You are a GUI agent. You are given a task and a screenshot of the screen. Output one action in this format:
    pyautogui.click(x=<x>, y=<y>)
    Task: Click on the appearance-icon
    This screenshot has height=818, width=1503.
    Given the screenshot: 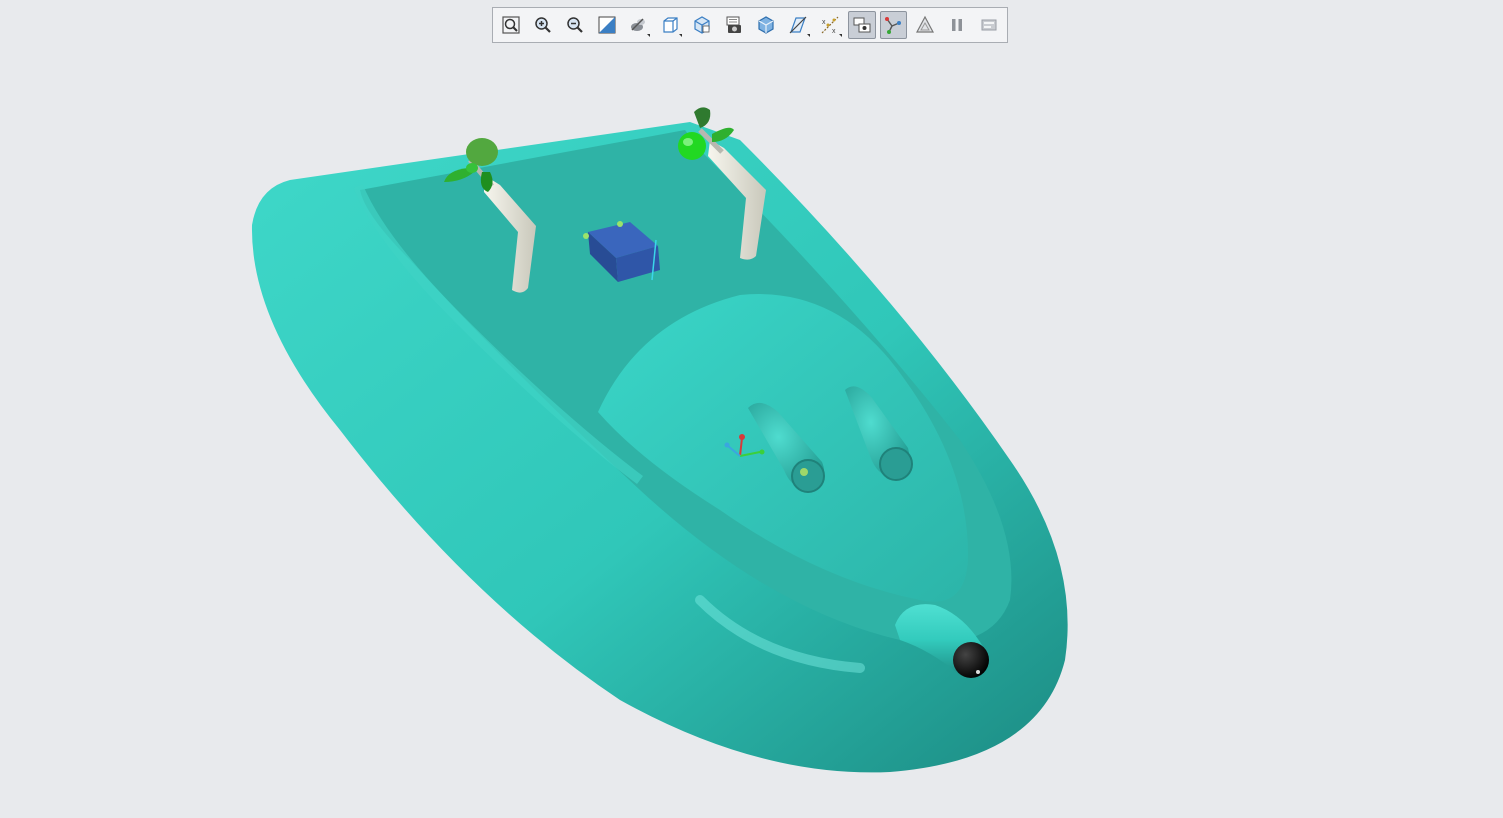 What is the action you would take?
    pyautogui.click(x=925, y=24)
    